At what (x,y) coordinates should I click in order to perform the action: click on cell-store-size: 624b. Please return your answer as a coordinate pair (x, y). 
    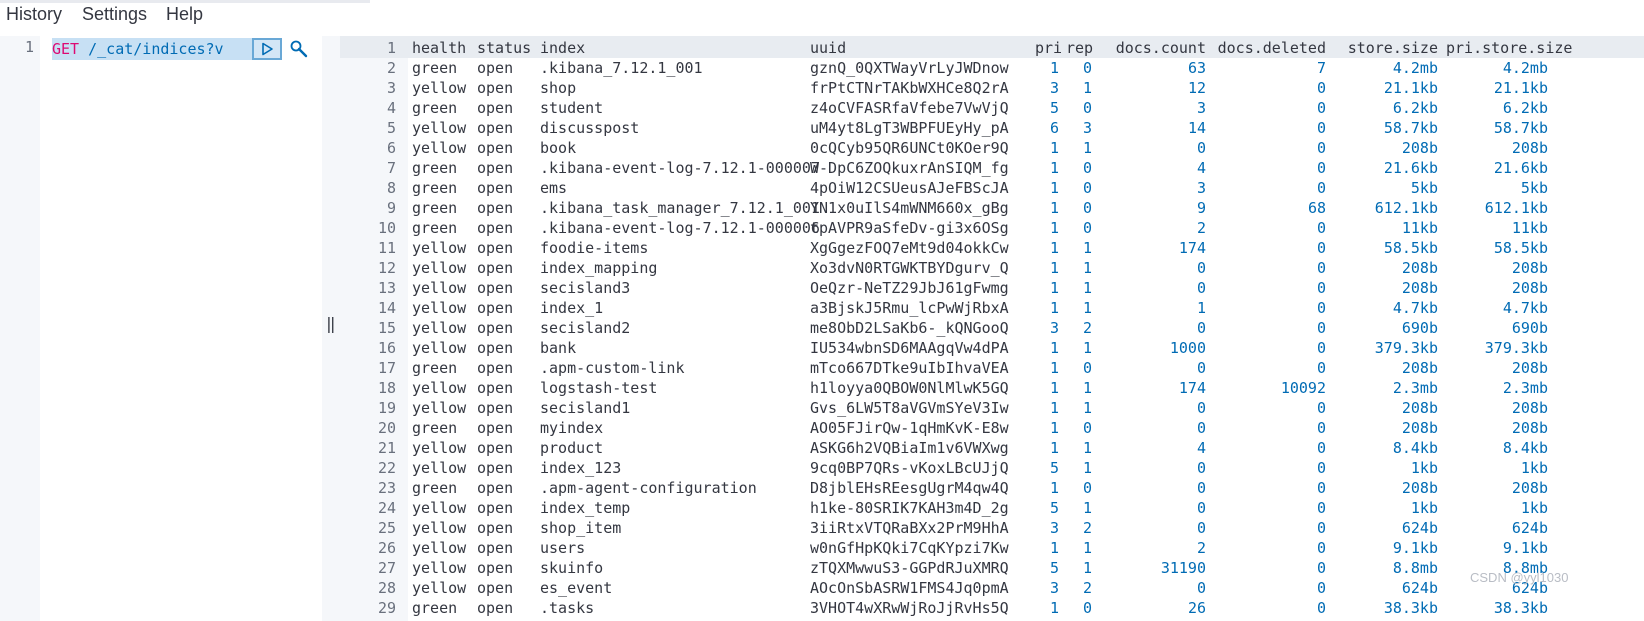
    Looking at the image, I should click on (1419, 528).